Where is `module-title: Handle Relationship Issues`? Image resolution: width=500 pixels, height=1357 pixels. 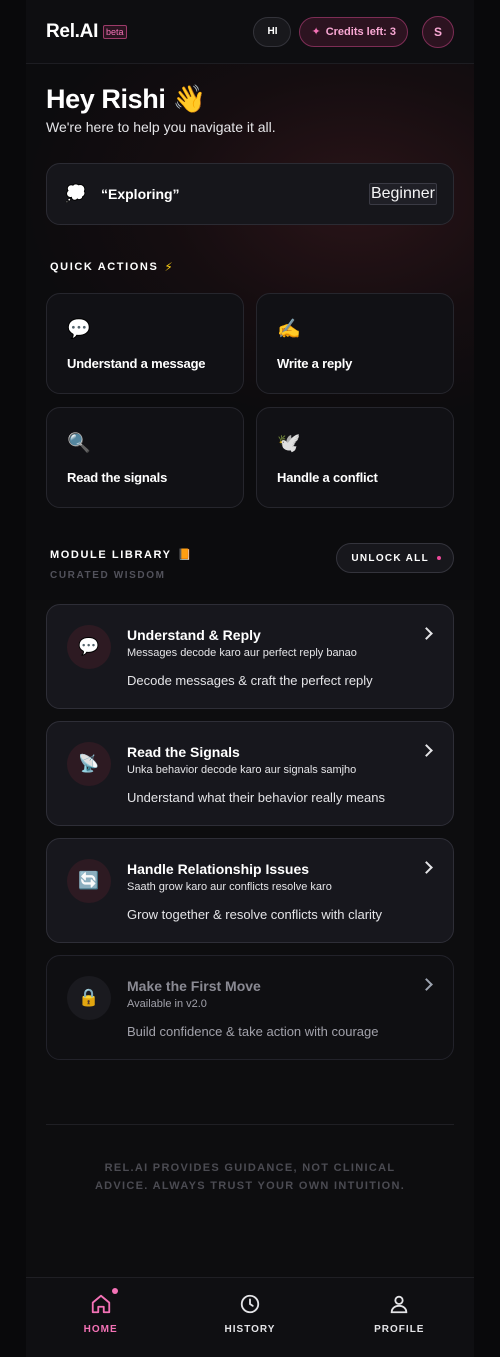 module-title: Handle Relationship Issues is located at coordinates (218, 869).